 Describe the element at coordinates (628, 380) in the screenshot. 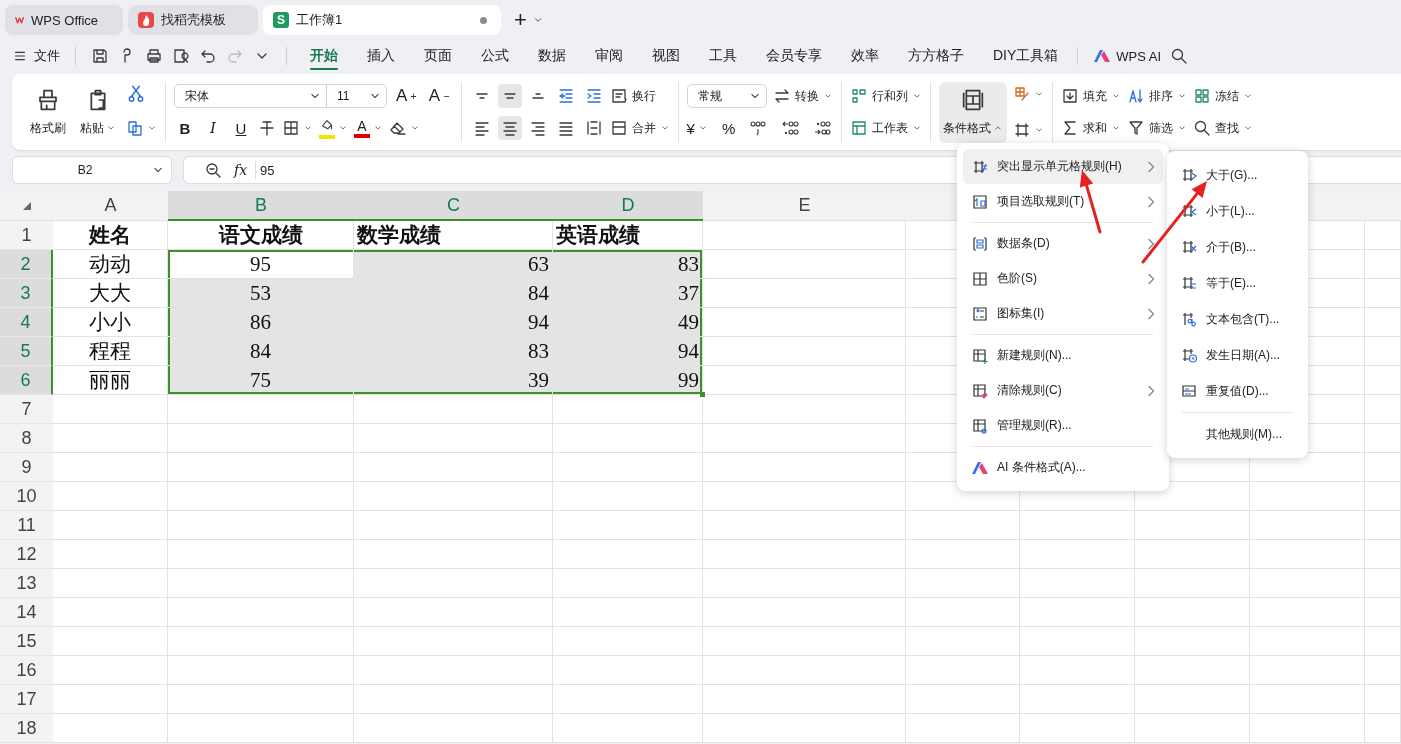

I see `table-cell: 99` at that location.